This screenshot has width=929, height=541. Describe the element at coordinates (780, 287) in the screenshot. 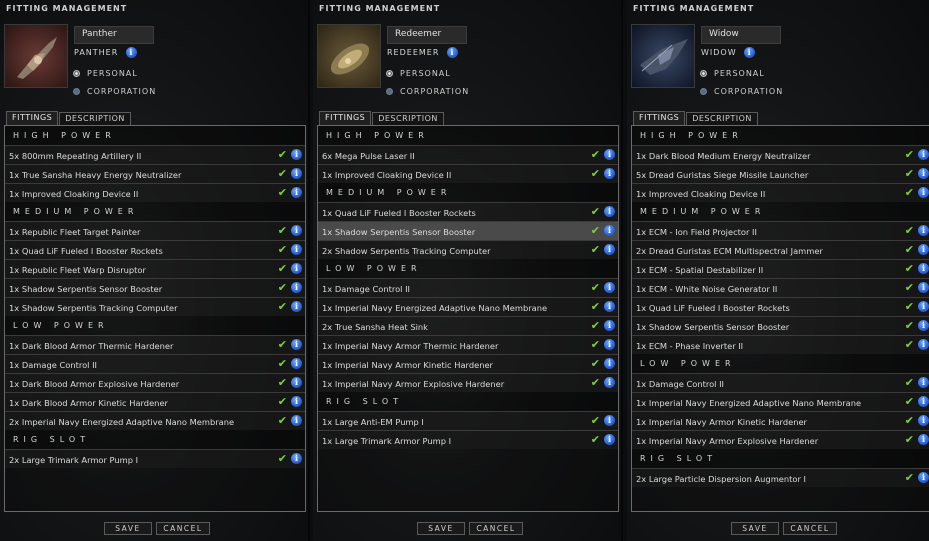

I see `module-row: 1x ECM - White Noise Generator II ✔ i` at that location.